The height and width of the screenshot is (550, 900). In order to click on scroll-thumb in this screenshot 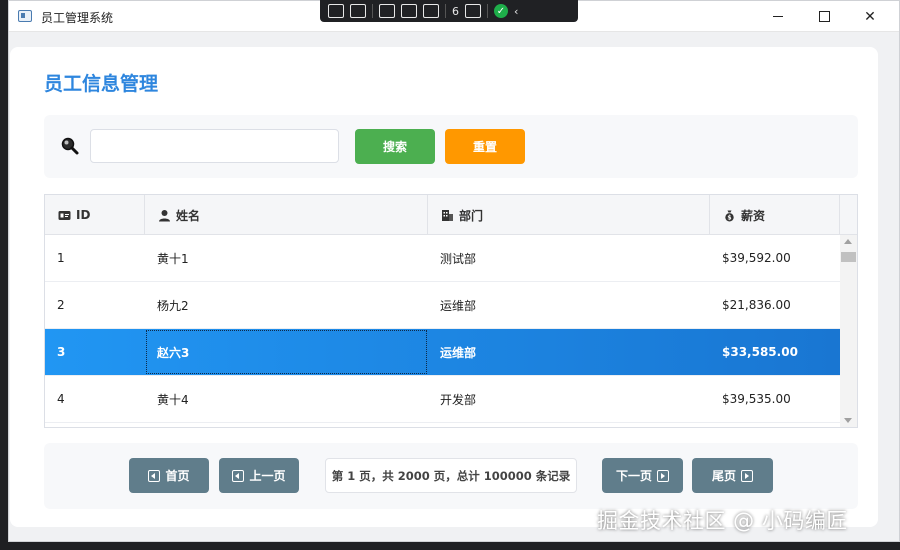, I will do `click(848, 257)`.